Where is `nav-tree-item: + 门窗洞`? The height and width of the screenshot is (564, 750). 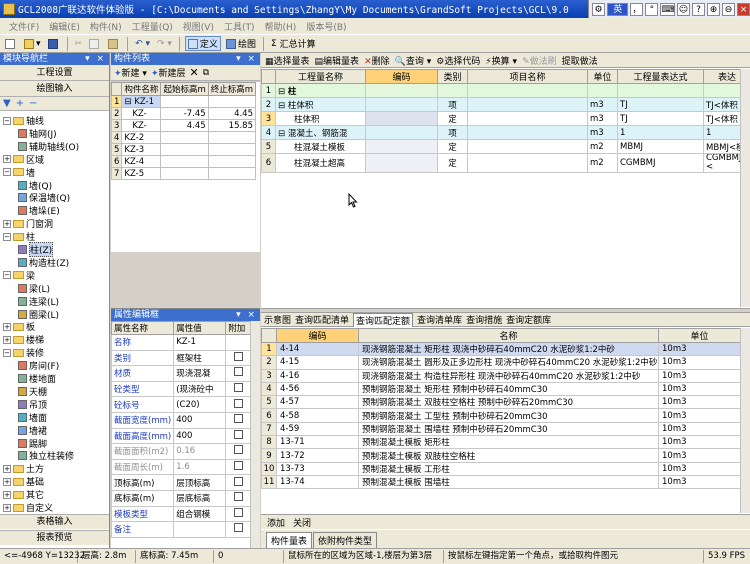 nav-tree-item: + 门窗洞 is located at coordinates (28, 224).